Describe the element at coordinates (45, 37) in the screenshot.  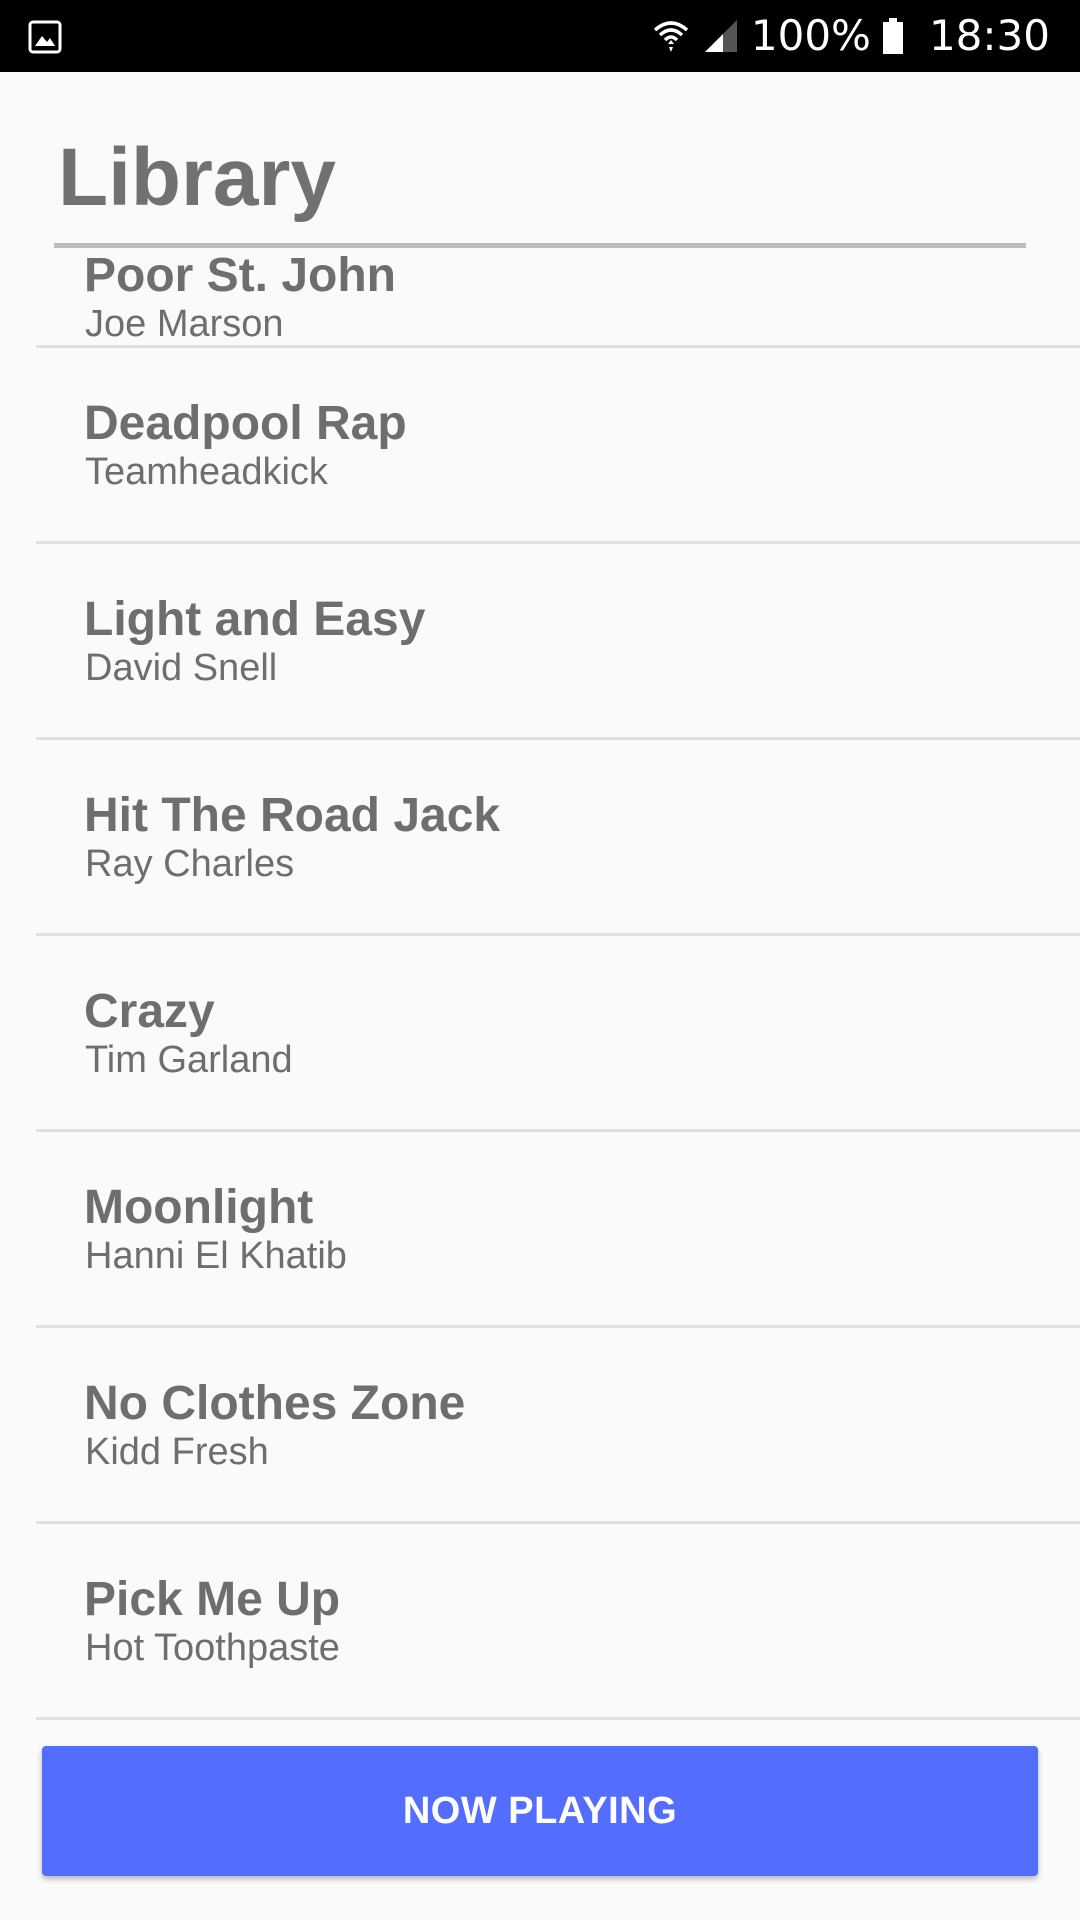
I see `gallery-icon` at that location.